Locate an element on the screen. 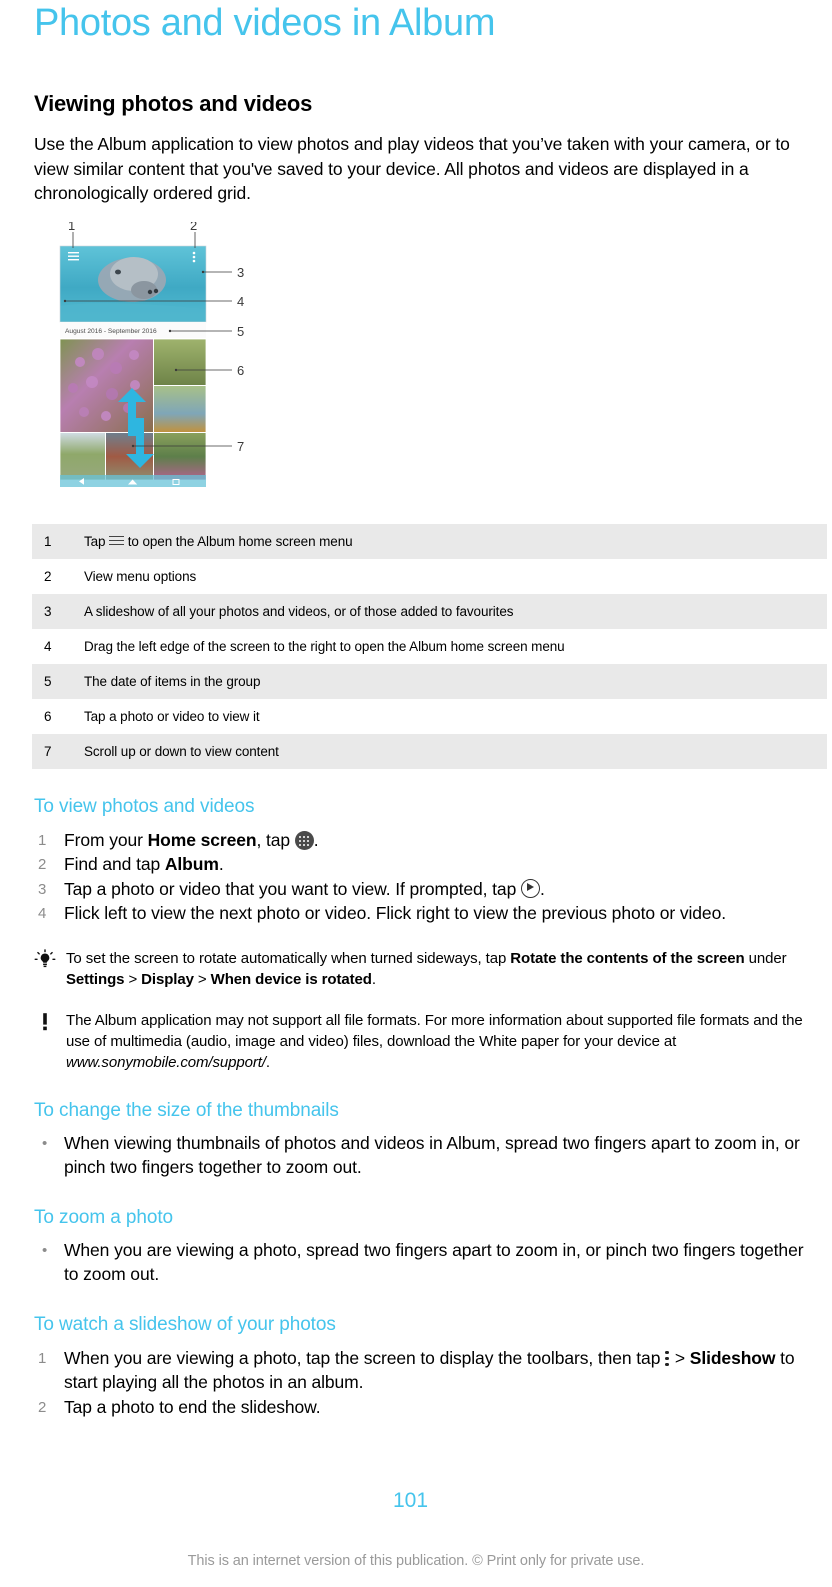  legend-text-pre: Tap is located at coordinates (97, 541).